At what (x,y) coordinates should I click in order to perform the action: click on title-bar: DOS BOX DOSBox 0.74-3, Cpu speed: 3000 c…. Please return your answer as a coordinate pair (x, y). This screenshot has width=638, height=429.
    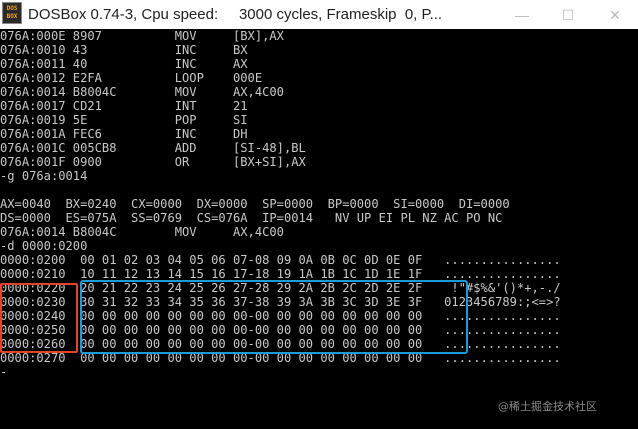
    Looking at the image, I should click on (319, 15).